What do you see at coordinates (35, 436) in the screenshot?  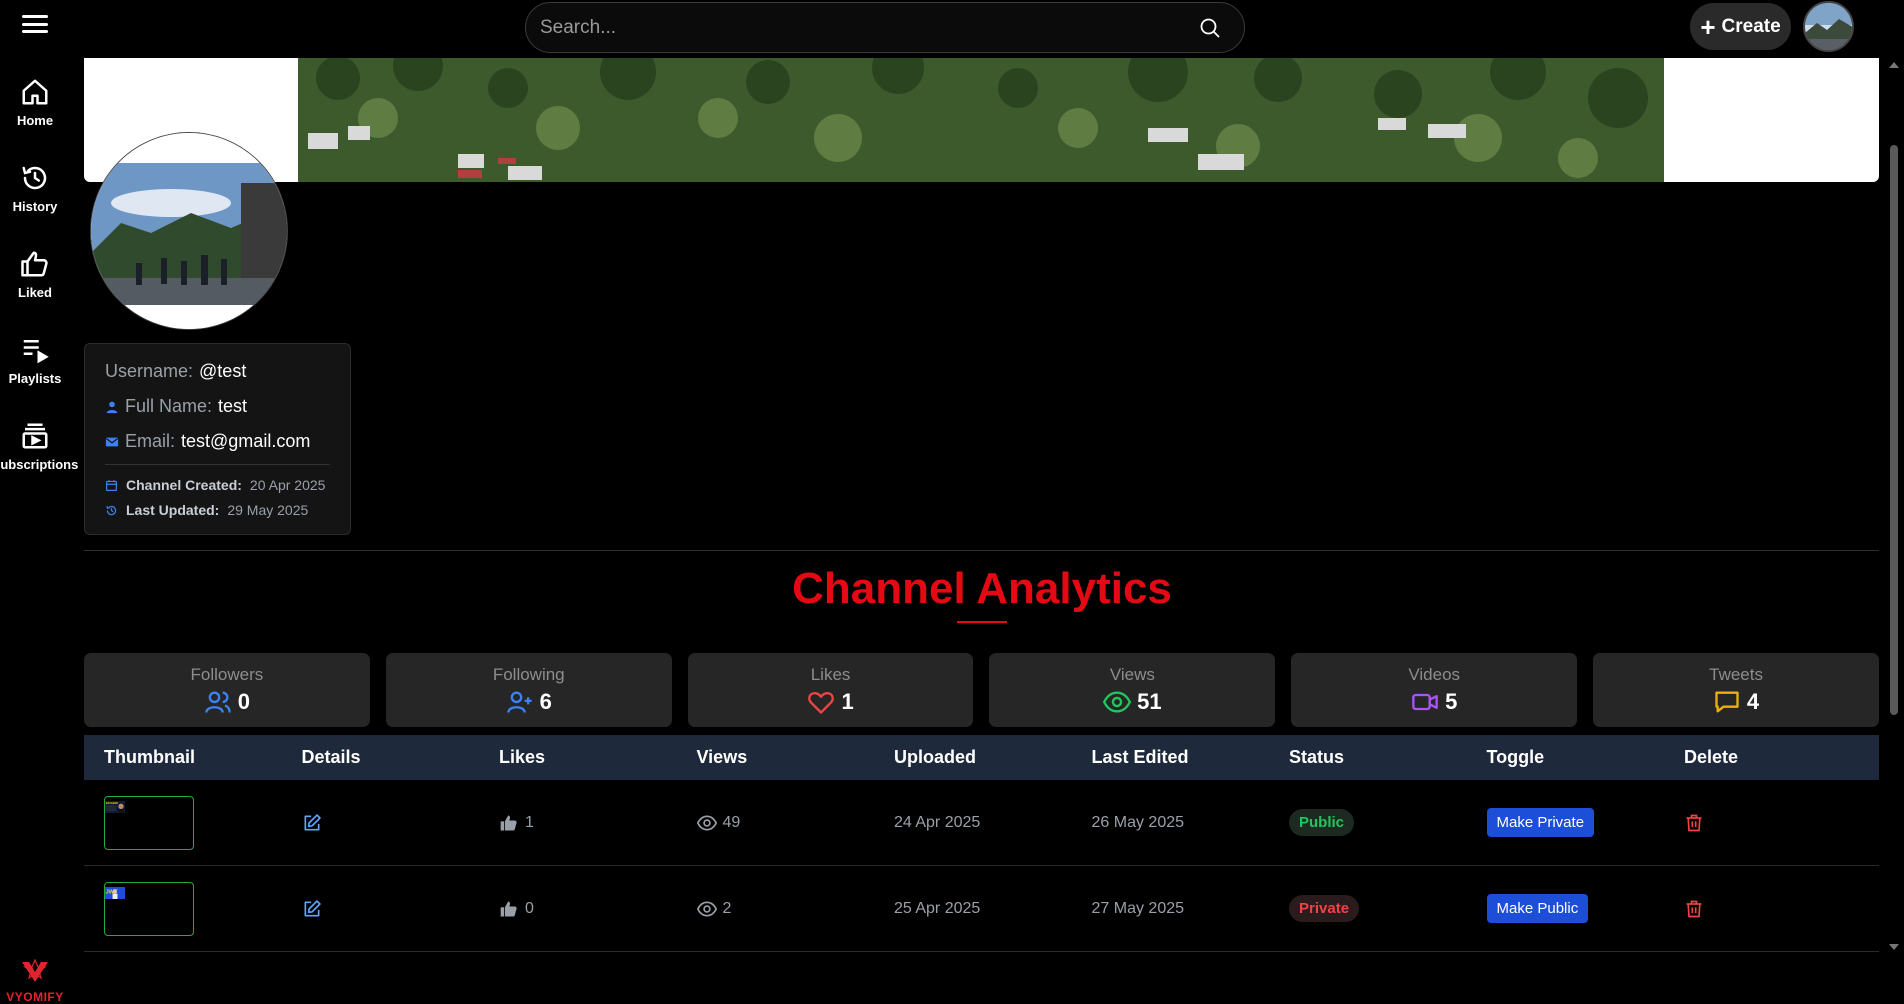 I see `subscriptions-icon` at bounding box center [35, 436].